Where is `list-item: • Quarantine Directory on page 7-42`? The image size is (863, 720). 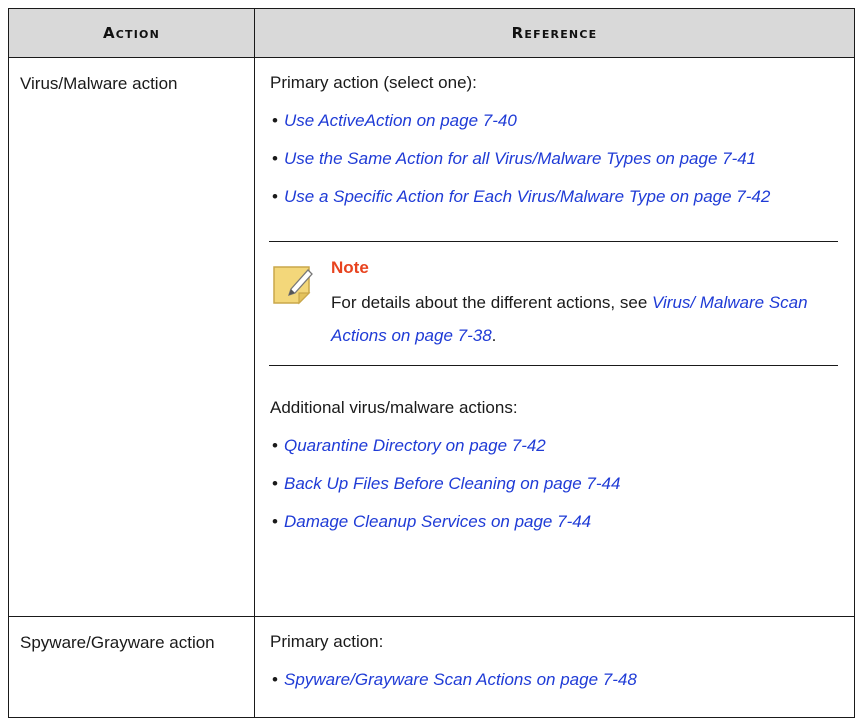 list-item: • Quarantine Directory on page 7-42 is located at coordinates (554, 445).